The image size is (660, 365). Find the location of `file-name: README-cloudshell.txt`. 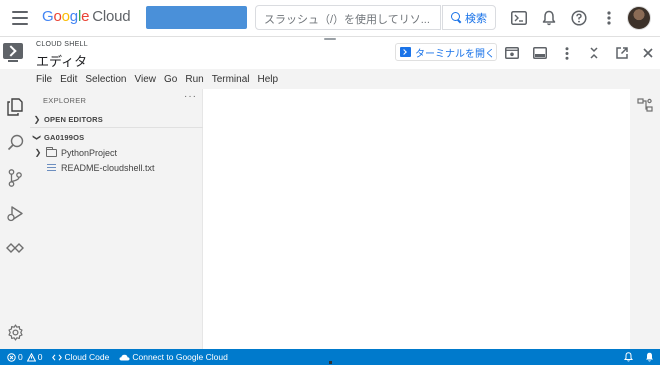

file-name: README-cloudshell.txt is located at coordinates (108, 167).